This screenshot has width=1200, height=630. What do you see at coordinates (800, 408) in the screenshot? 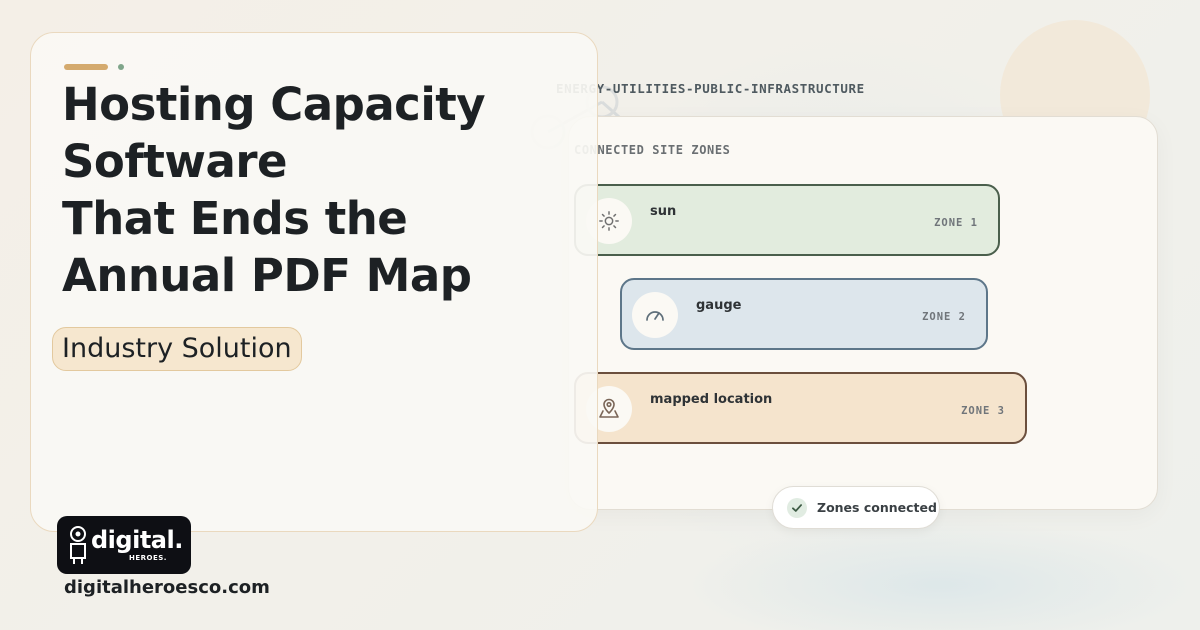
I see `zone-card-3: mapped location ZONE 3` at bounding box center [800, 408].